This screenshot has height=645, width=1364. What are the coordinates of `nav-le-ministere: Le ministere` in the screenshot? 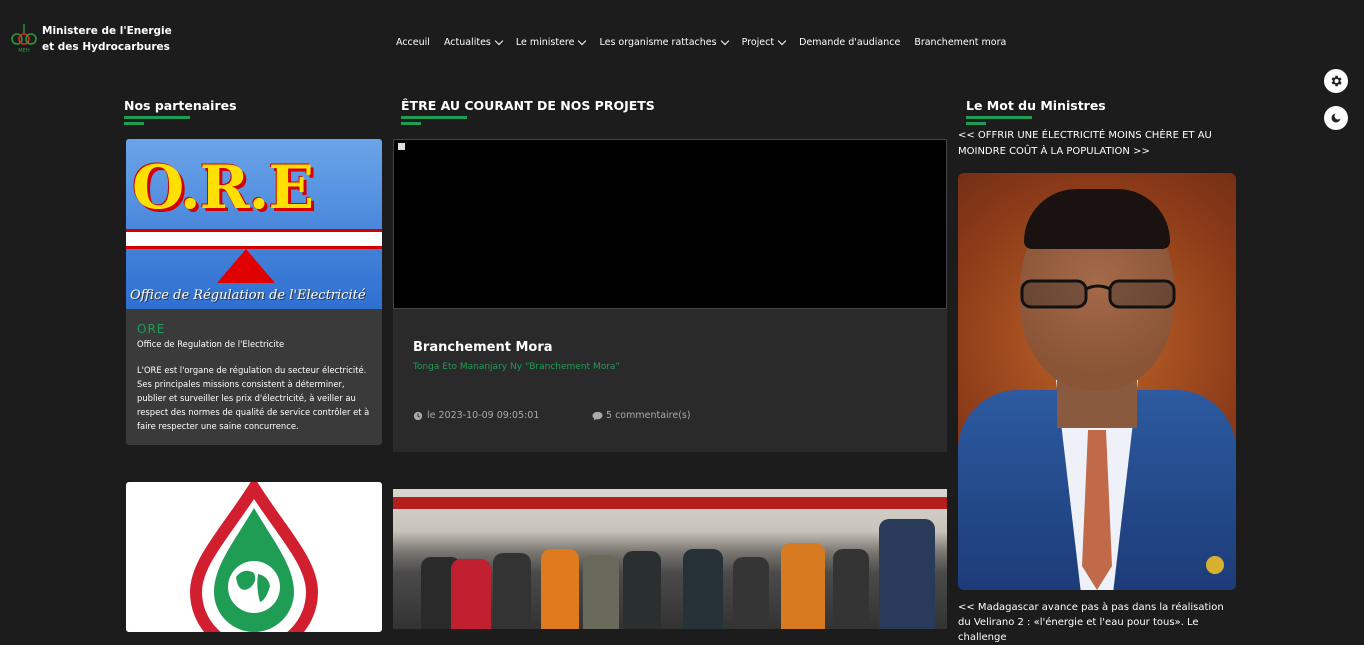 It's located at (551, 42).